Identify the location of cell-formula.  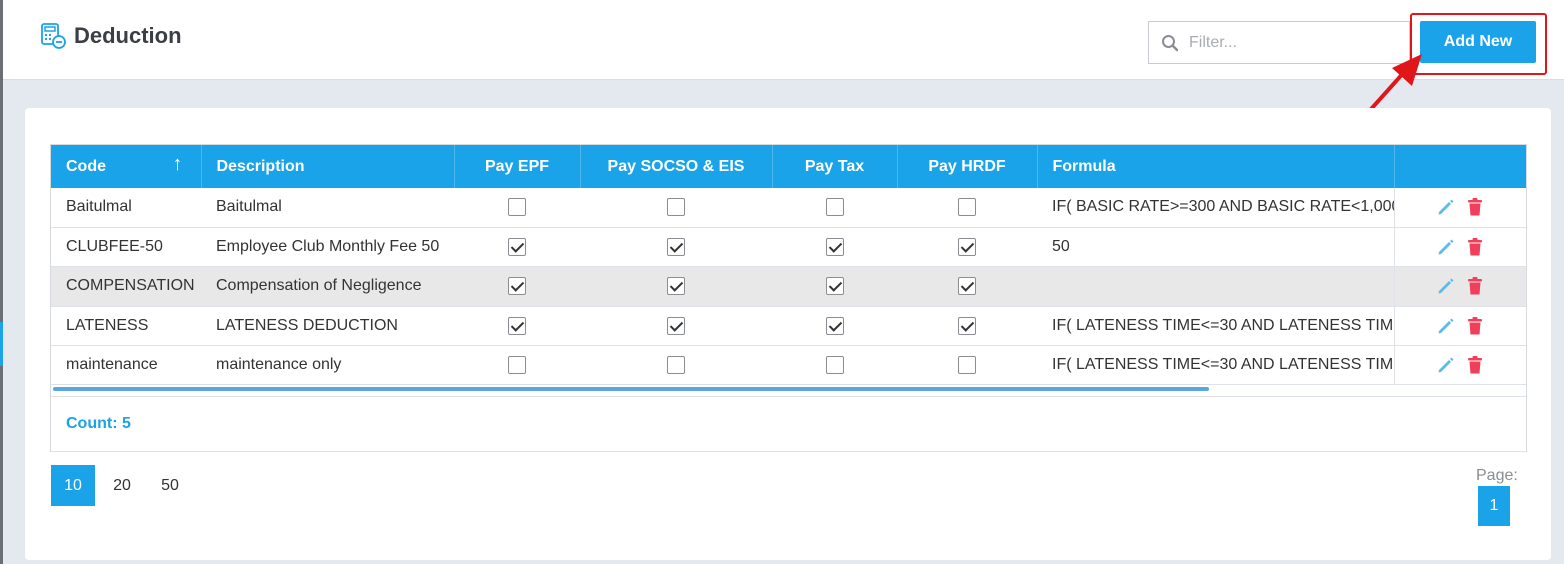
(1216, 286).